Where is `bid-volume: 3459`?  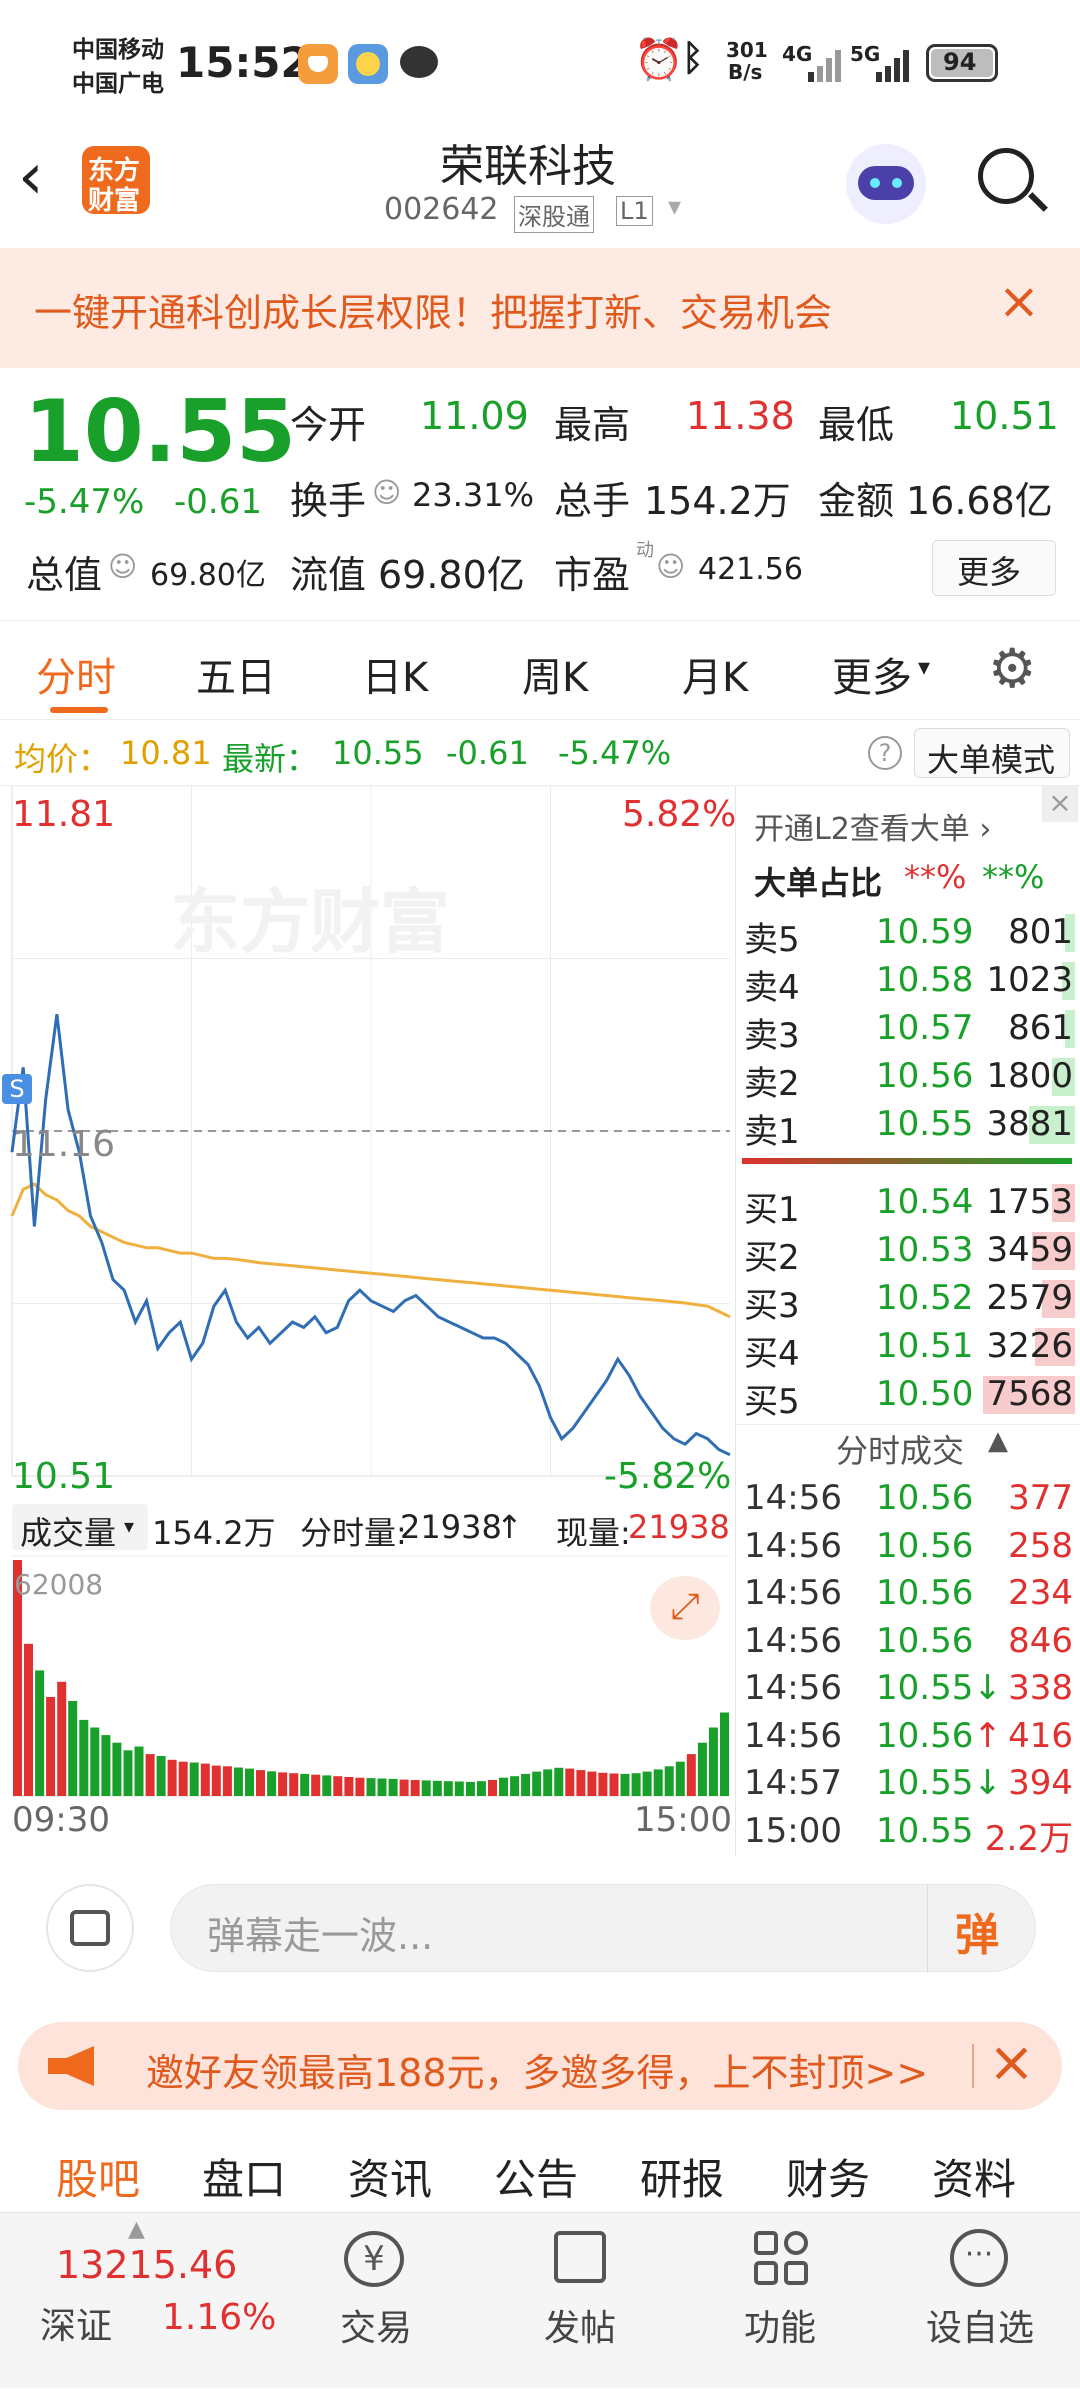 bid-volume: 3459 is located at coordinates (1029, 1250).